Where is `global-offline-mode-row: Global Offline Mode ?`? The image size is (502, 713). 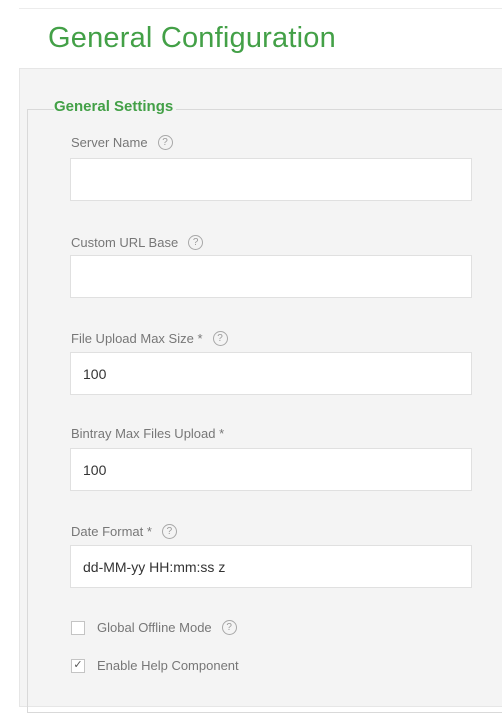
global-offline-mode-row: Global Offline Mode ? is located at coordinates (154, 627).